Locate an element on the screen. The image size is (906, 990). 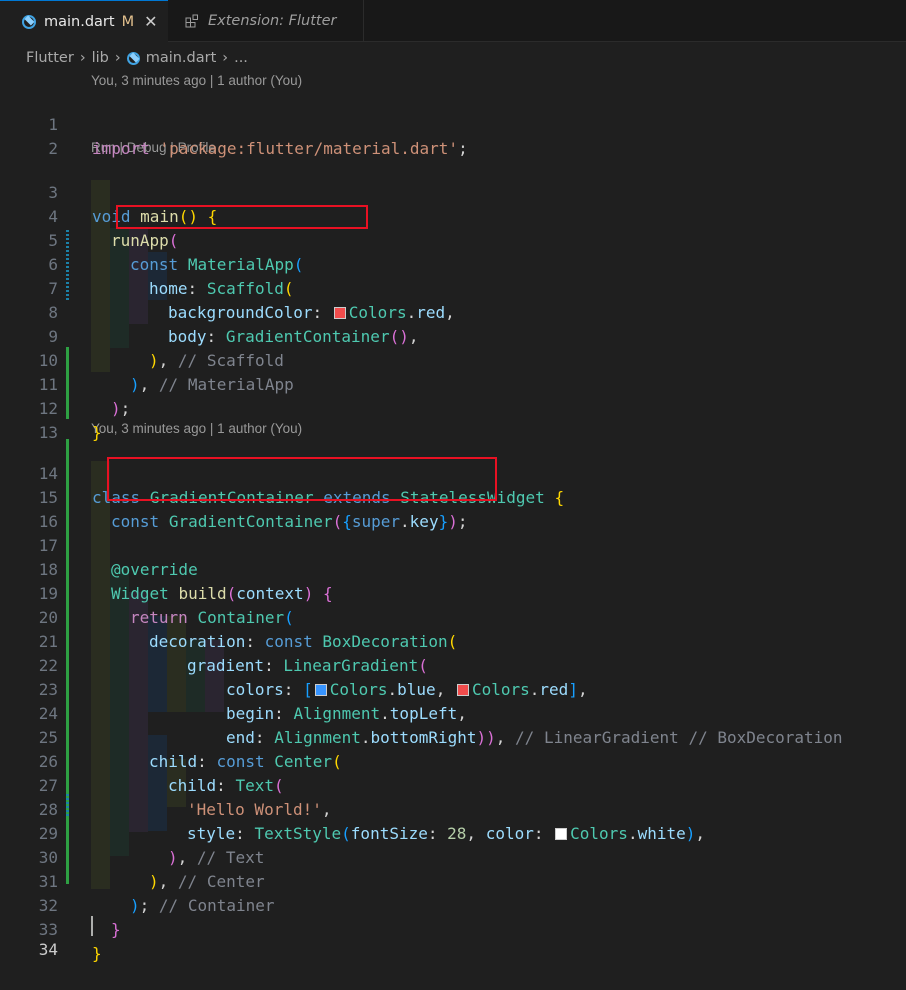
code-line: 32 } is located at coordinates (60, 904).